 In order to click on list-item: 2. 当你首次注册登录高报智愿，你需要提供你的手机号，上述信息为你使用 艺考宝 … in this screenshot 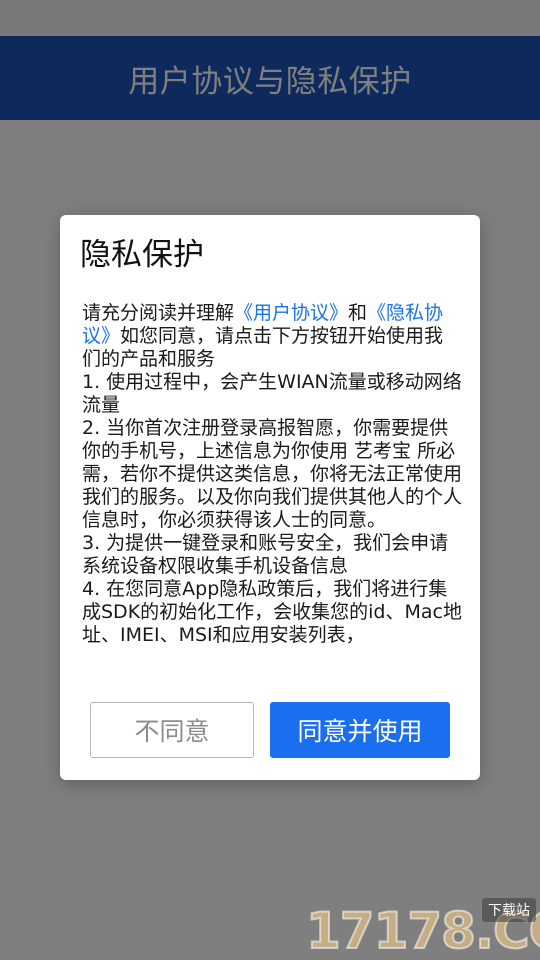, I will do `click(272, 474)`.